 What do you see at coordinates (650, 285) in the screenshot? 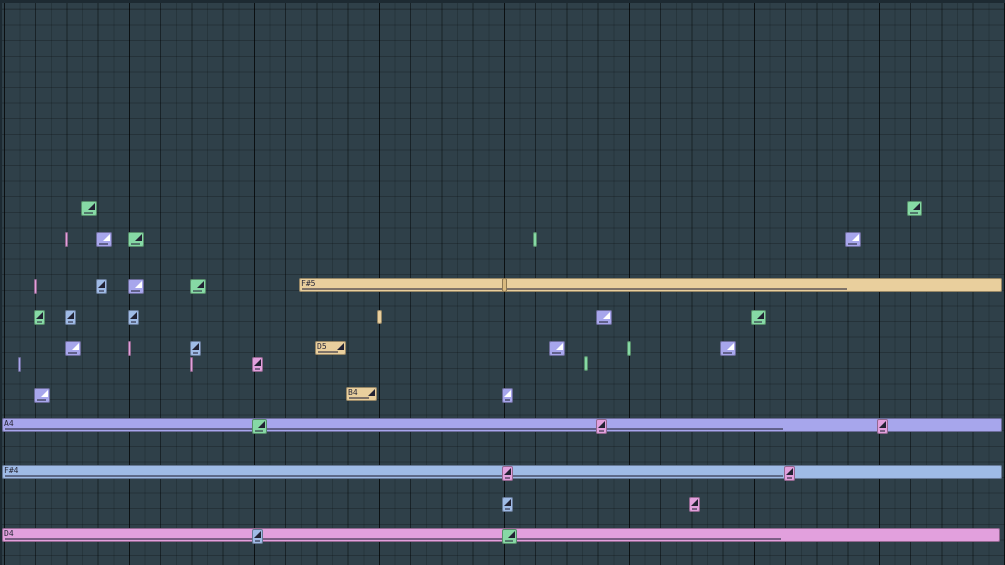
I see `note-fs5-long: F#5` at bounding box center [650, 285].